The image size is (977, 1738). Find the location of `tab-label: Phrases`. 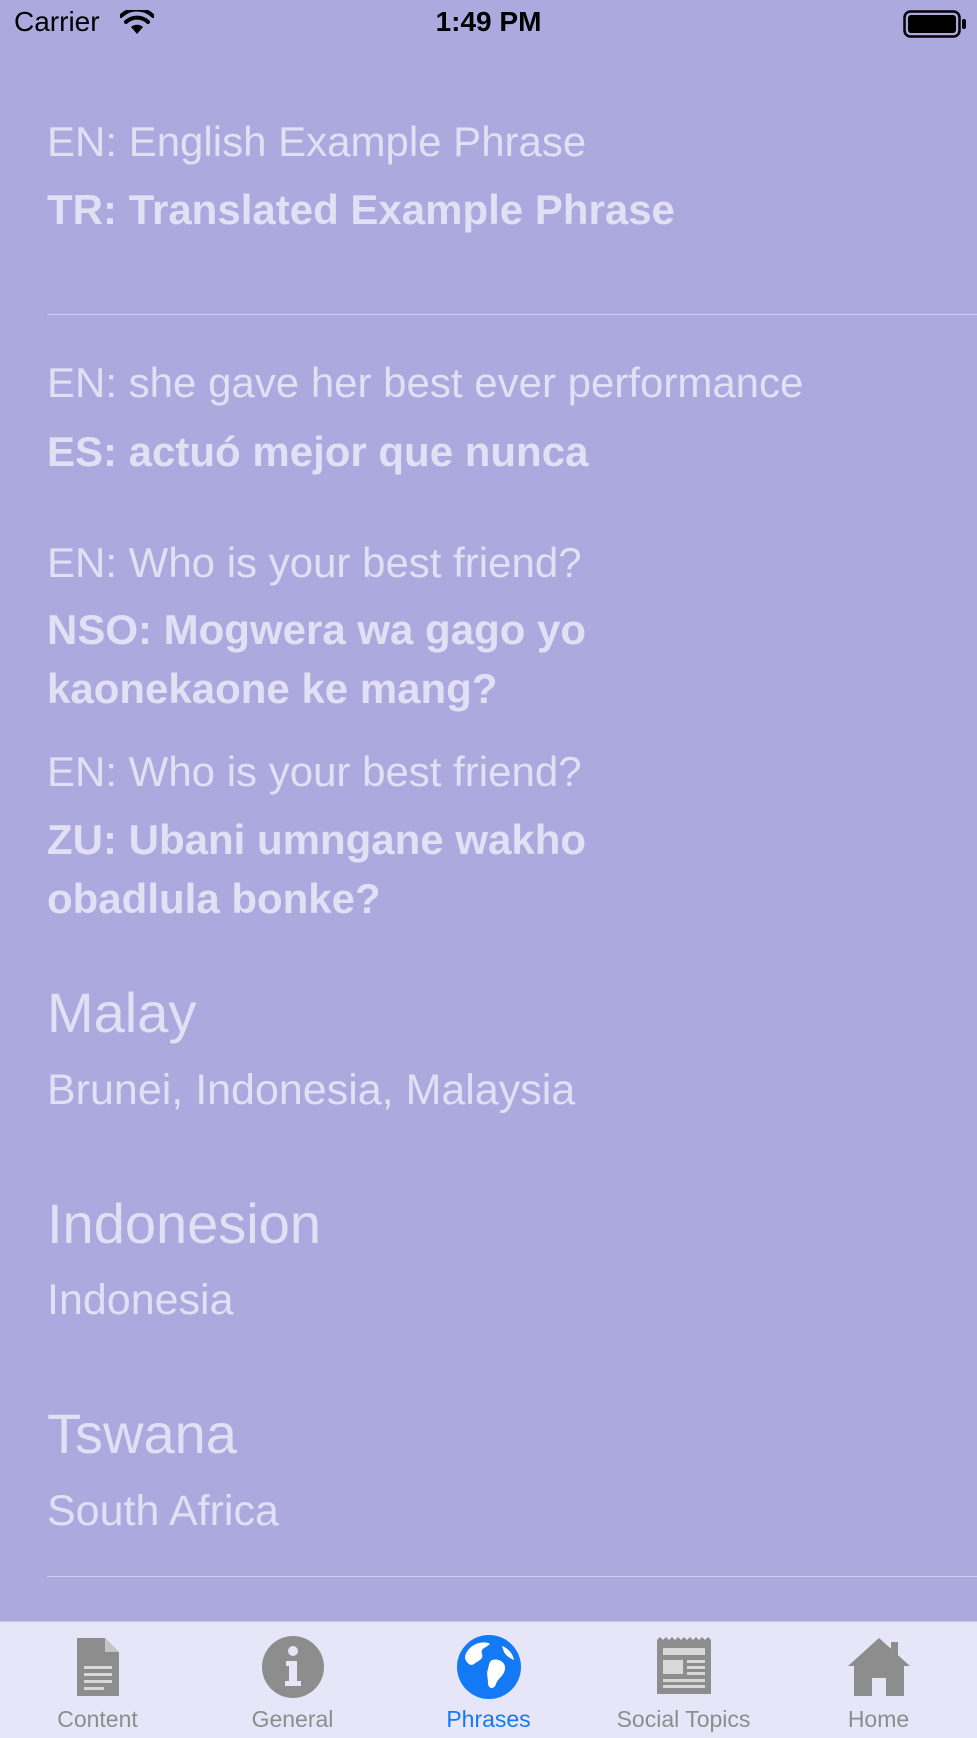

tab-label: Phrases is located at coordinates (488, 1719).